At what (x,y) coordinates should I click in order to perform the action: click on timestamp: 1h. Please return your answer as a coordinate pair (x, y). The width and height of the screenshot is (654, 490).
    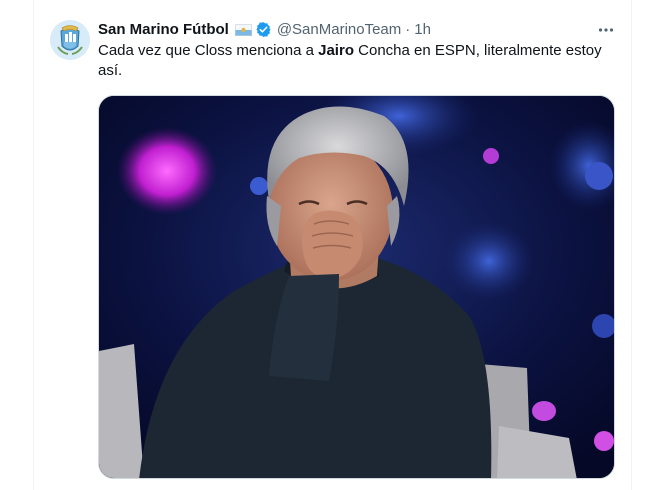
    Looking at the image, I should click on (422, 29).